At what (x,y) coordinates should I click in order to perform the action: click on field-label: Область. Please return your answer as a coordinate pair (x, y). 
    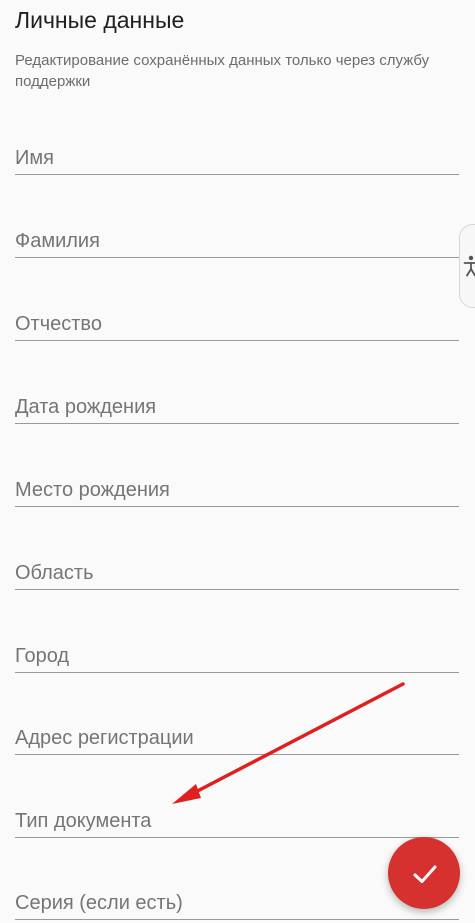
    Looking at the image, I should click on (54, 573).